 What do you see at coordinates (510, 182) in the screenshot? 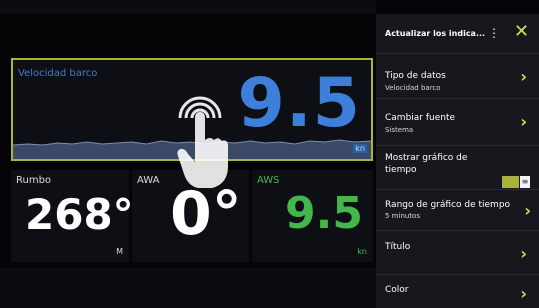
I see `toggle-on-track` at bounding box center [510, 182].